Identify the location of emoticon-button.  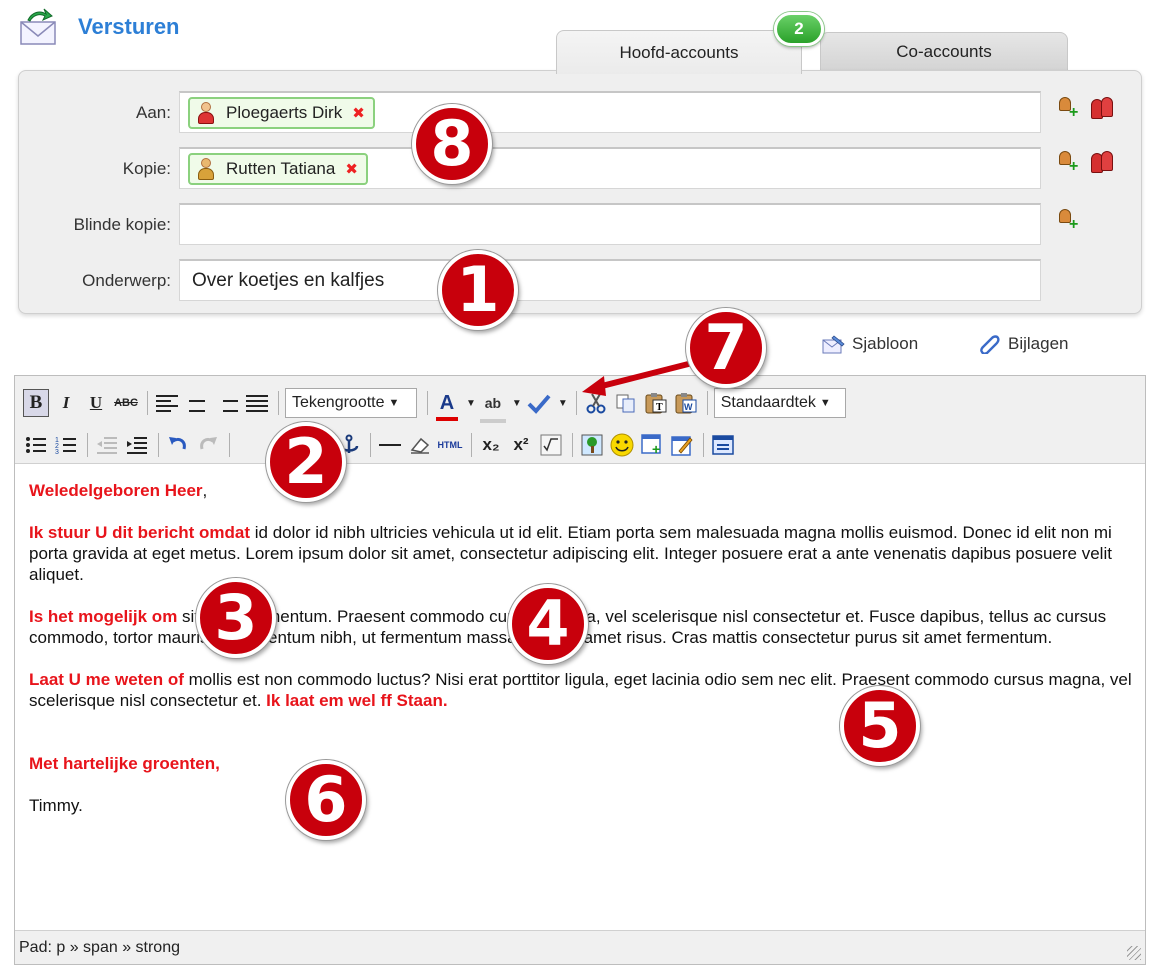
(622, 445).